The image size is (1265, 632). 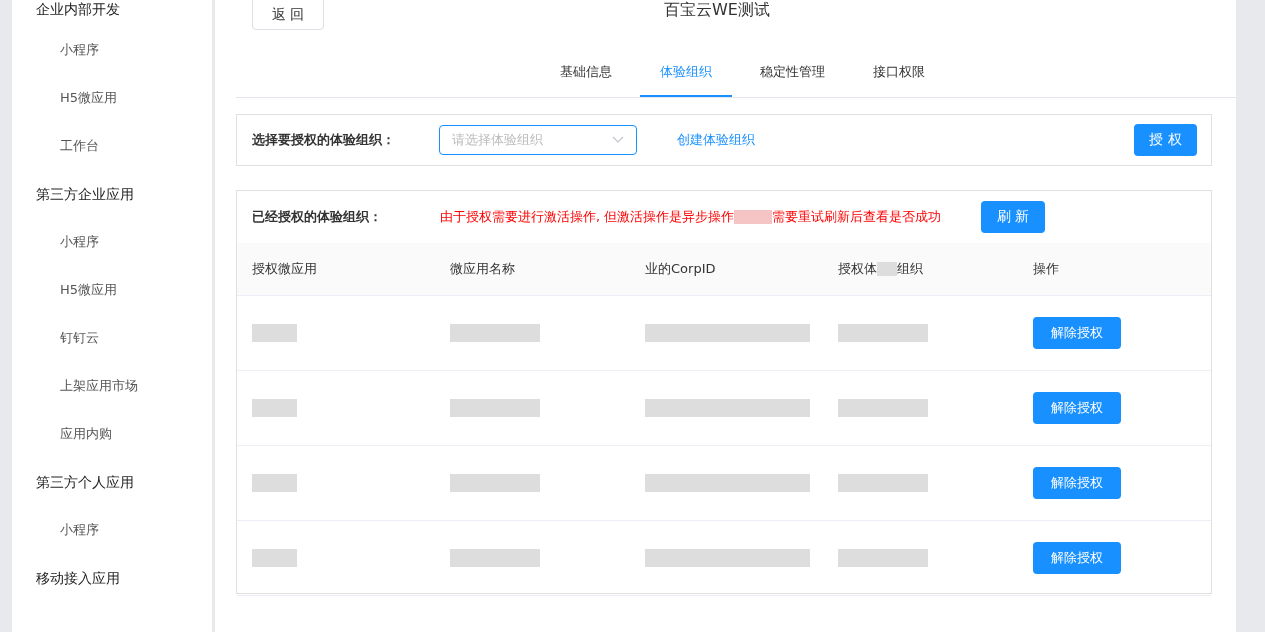 I want to click on sidebar-item: 应用内购, so click(x=112, y=434).